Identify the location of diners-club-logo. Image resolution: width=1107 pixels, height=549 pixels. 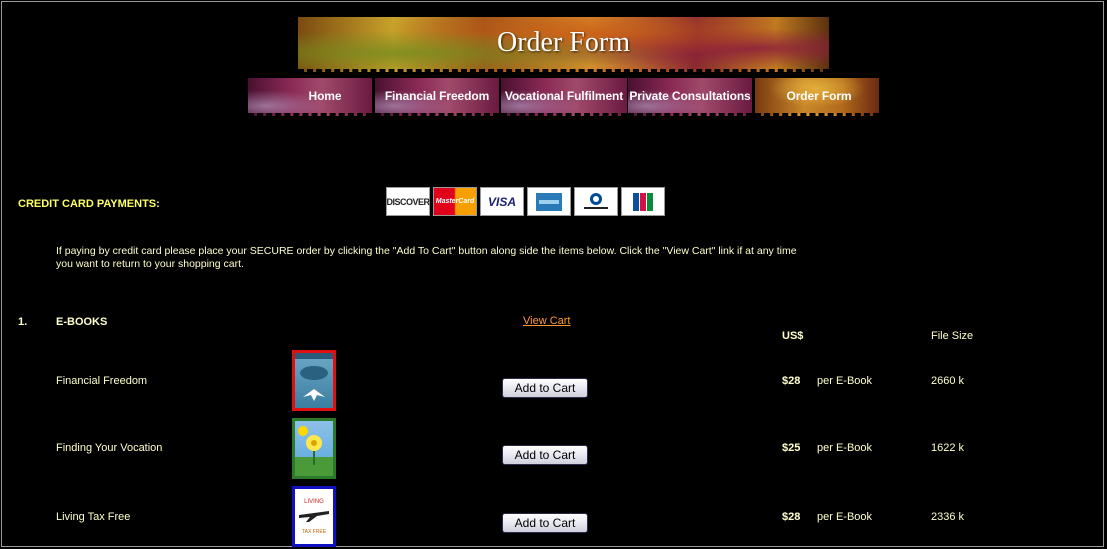
(596, 201).